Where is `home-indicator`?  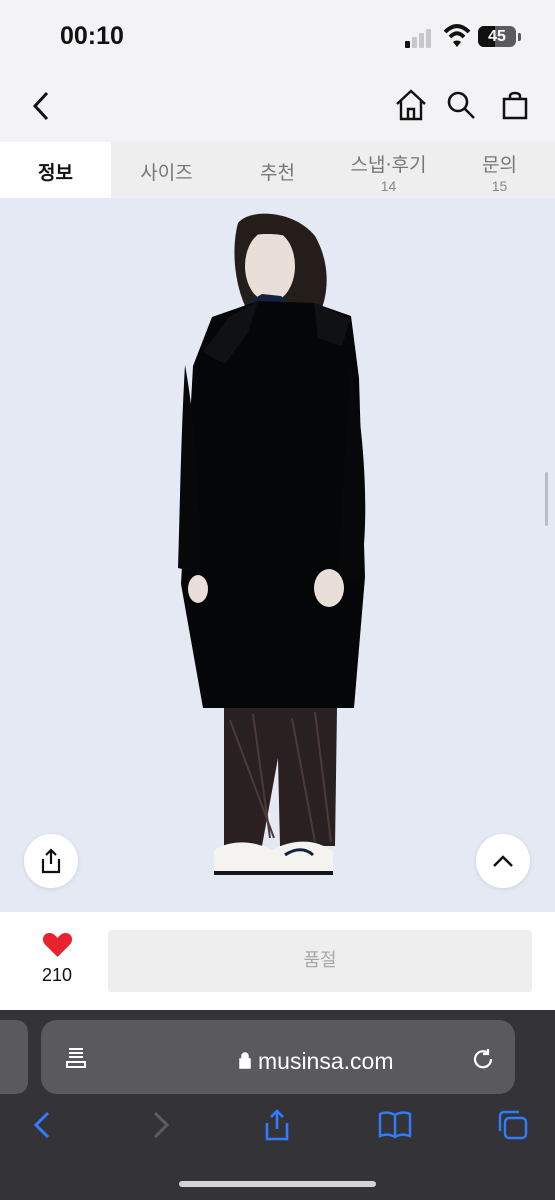 home-indicator is located at coordinates (277, 1184).